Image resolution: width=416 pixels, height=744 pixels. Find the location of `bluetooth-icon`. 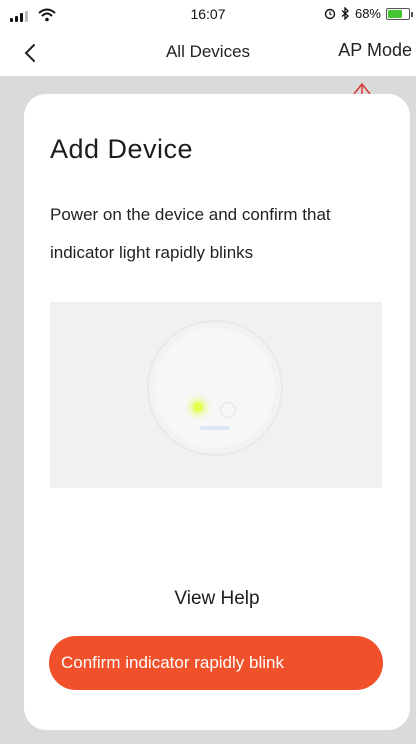

bluetooth-icon is located at coordinates (345, 13).